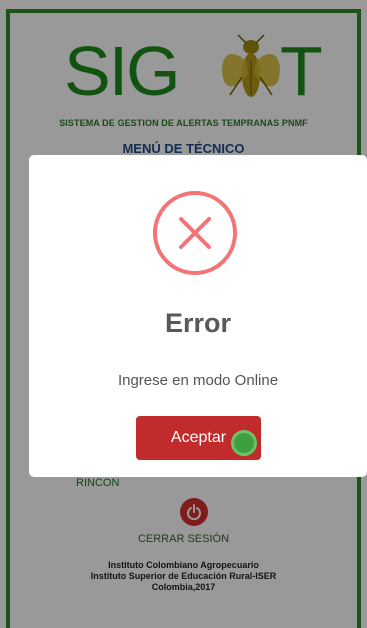 This screenshot has width=367, height=628. Describe the element at coordinates (198, 380) in the screenshot. I see `dialog-message: Ingrese en modo Online` at that location.